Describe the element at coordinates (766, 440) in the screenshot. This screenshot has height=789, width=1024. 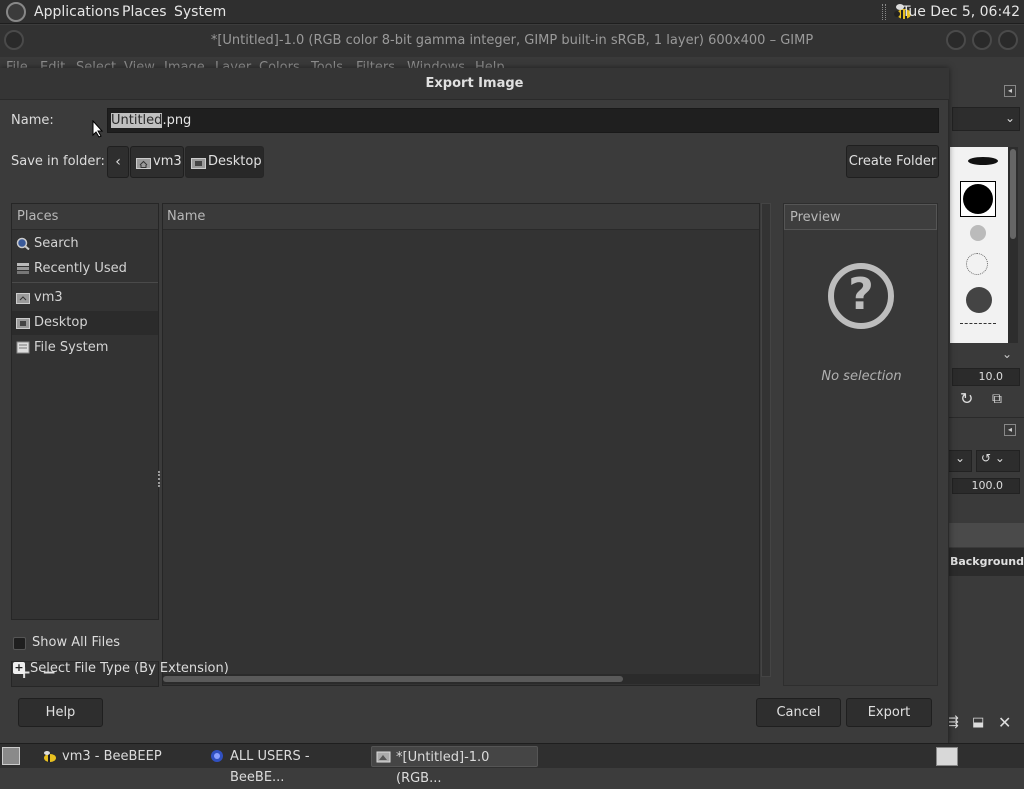
I see `vertical-scrollbar` at that location.